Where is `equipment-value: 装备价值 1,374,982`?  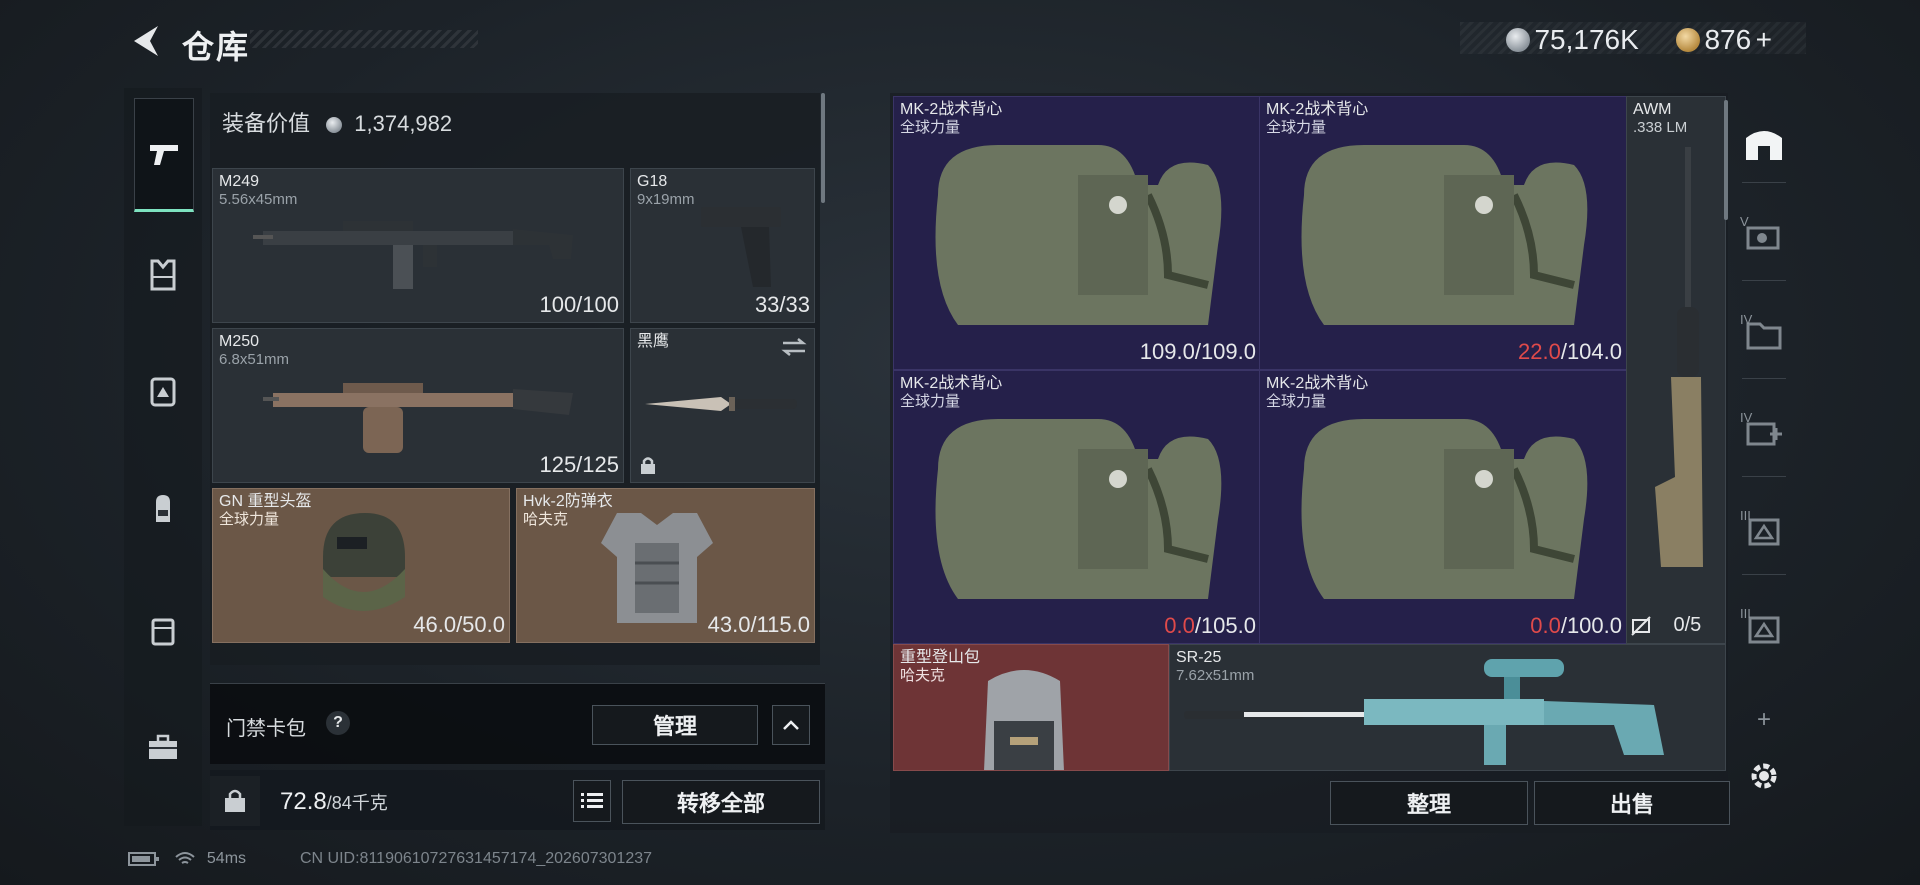
equipment-value: 装备价值 1,374,982 is located at coordinates (337, 122).